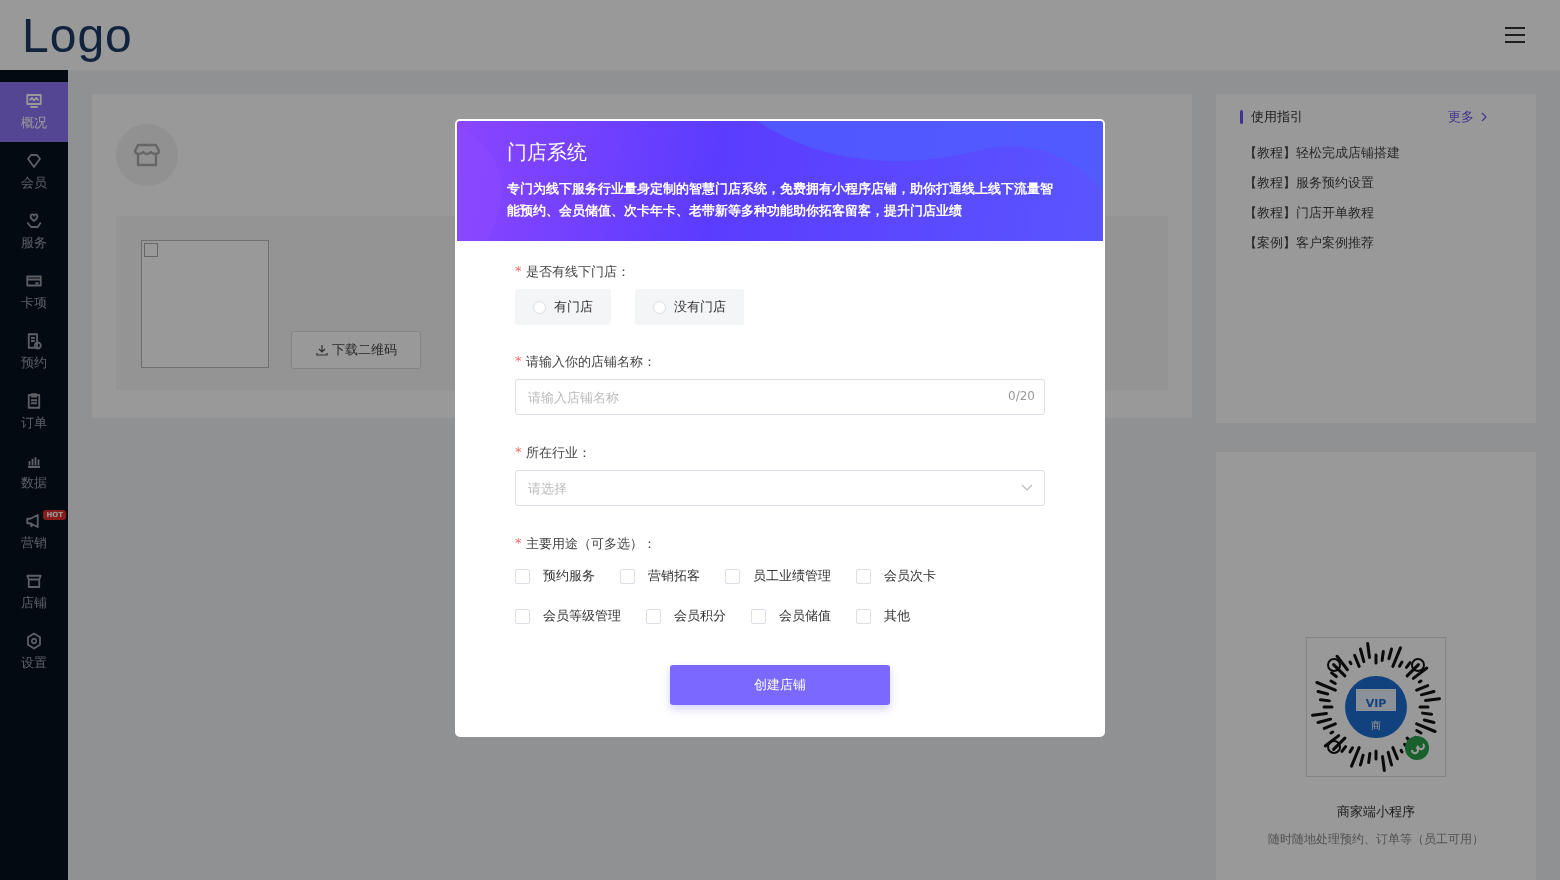 The width and height of the screenshot is (1560, 880). What do you see at coordinates (1378, 213) in the screenshot?
I see `guide-link: 【教程】门店开单教程` at bounding box center [1378, 213].